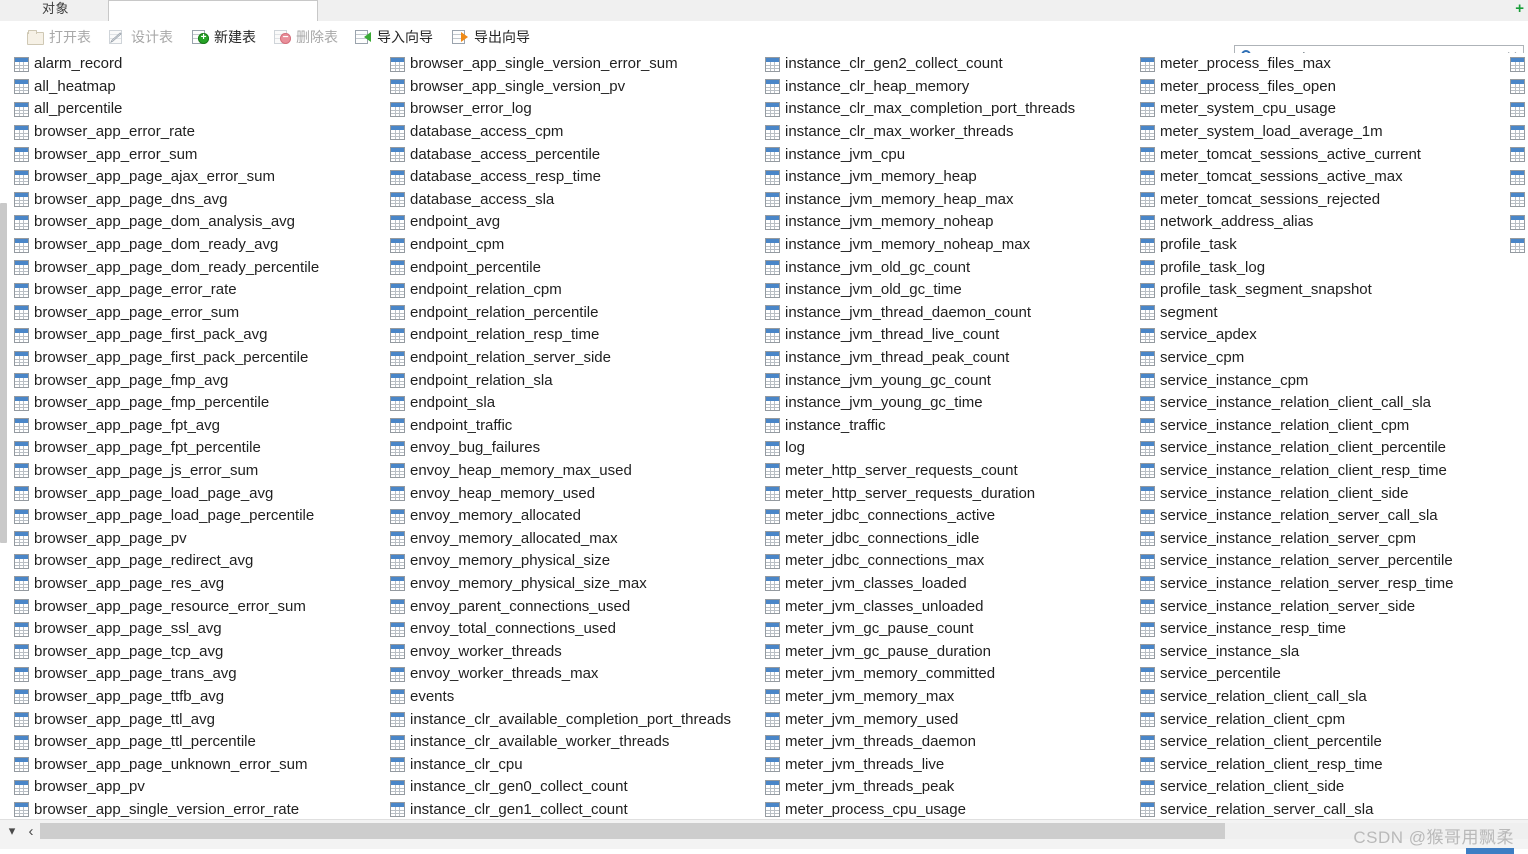 Image resolution: width=1528 pixels, height=854 pixels. I want to click on list-item: browser_app_page_load_page_avg, so click(166, 493).